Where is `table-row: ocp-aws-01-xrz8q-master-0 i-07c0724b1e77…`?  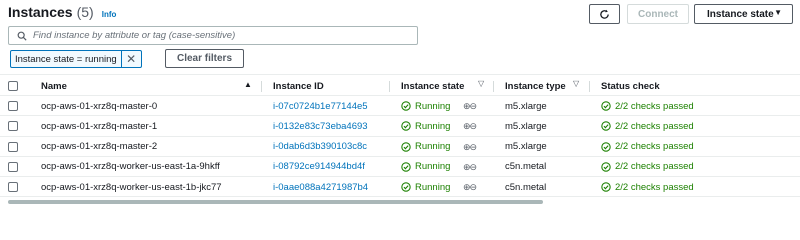 table-row: ocp-aws-01-xrz8q-master-0 i-07c0724b1e77… is located at coordinates (400, 106).